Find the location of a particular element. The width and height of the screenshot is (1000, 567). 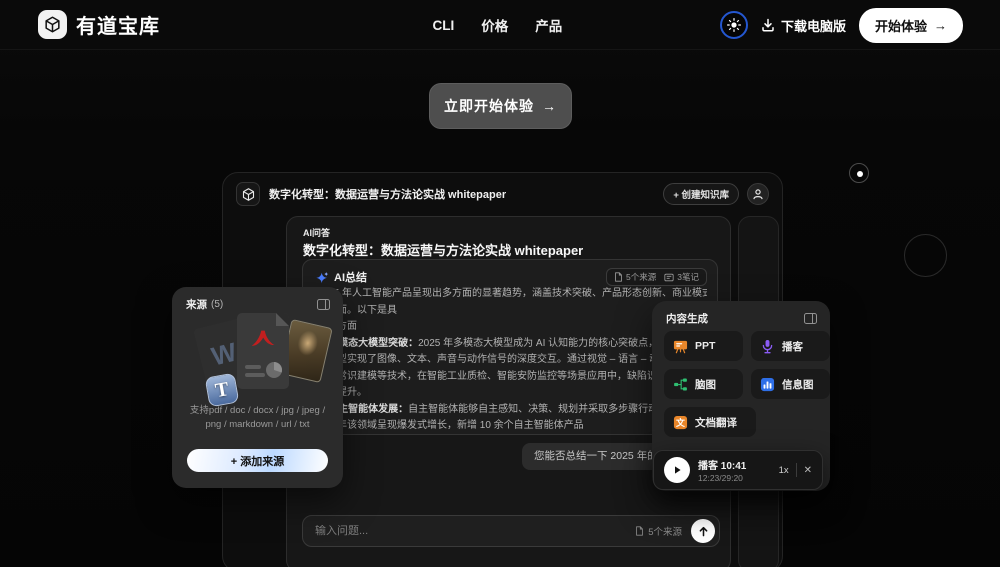

sparkle-icon is located at coordinates (322, 277).